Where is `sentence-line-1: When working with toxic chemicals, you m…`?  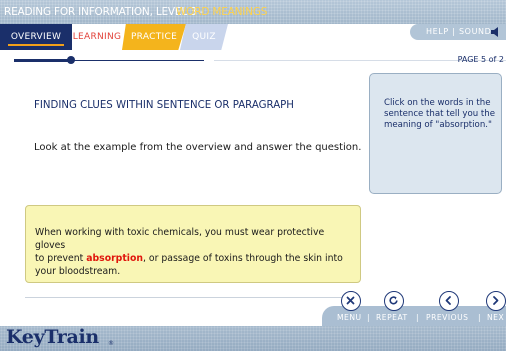 sentence-line-1: When working with toxic chemicals, you m… is located at coordinates (179, 239).